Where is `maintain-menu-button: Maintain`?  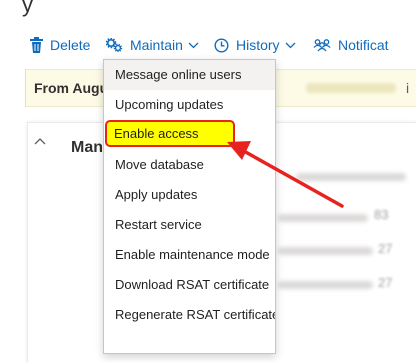 maintain-menu-button: Maintain is located at coordinates (152, 45).